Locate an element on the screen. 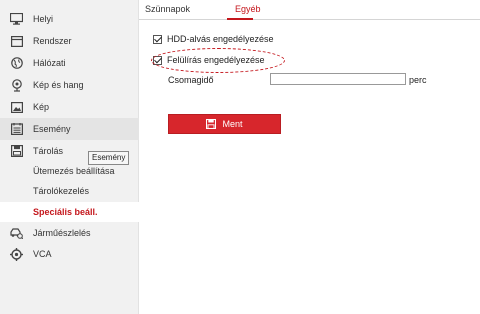 This screenshot has width=480, height=314. package-time-input is located at coordinates (338, 79).